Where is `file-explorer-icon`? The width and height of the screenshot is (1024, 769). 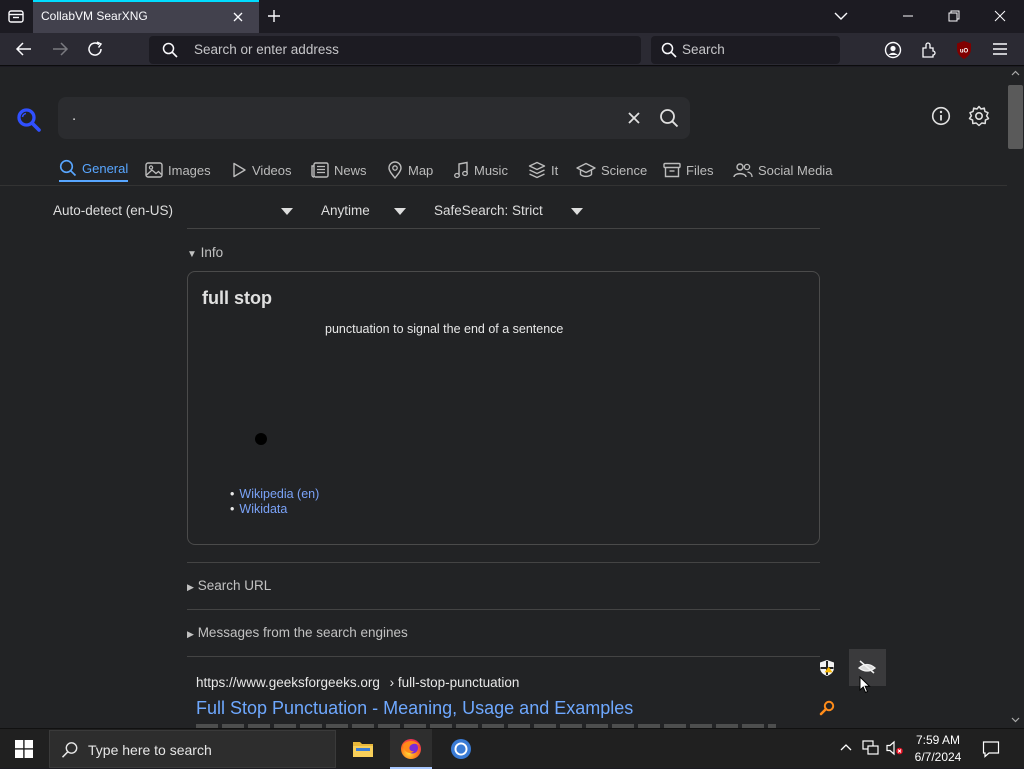
file-explorer-icon is located at coordinates (363, 749).